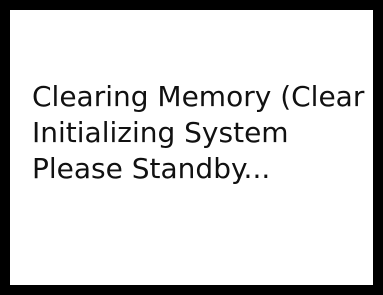 The width and height of the screenshot is (383, 295). What do you see at coordinates (160, 132) in the screenshot?
I see `status-line-initializing-system: Initializing System` at bounding box center [160, 132].